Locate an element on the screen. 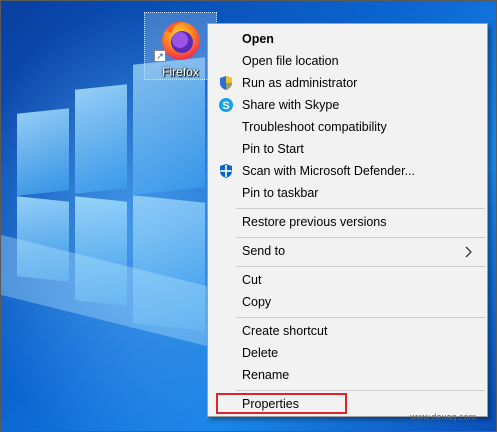  svg-text: S is located at coordinates (225, 106).